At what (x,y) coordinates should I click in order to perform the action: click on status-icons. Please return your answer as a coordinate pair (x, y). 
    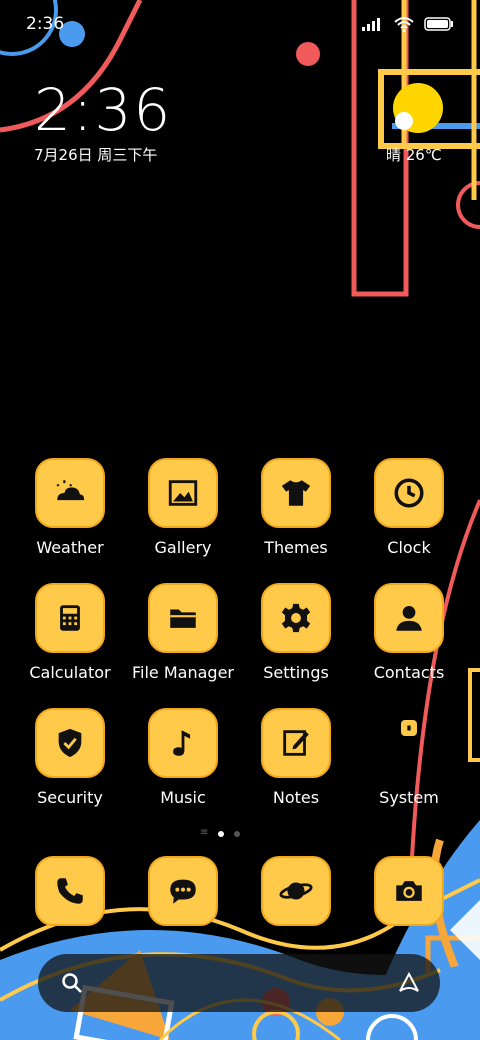
    Looking at the image, I should click on (408, 24).